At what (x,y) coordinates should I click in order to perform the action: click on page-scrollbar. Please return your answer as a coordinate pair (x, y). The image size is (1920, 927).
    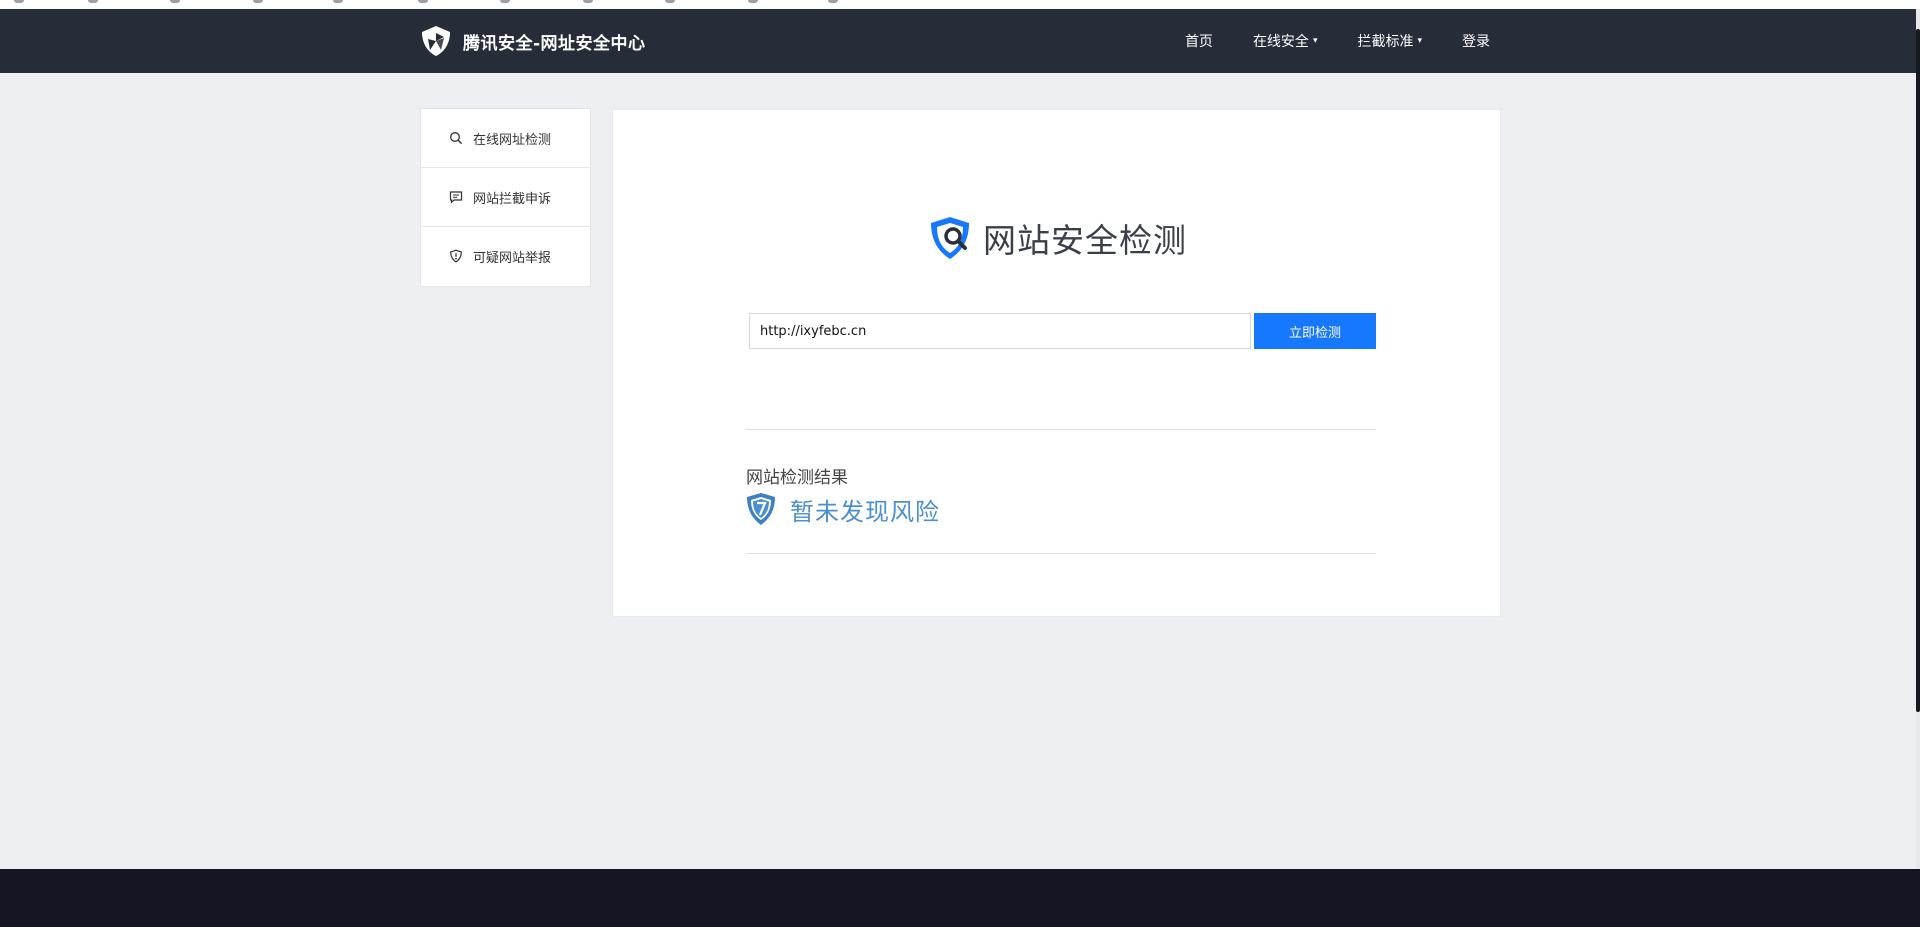
    Looking at the image, I should click on (1918, 468).